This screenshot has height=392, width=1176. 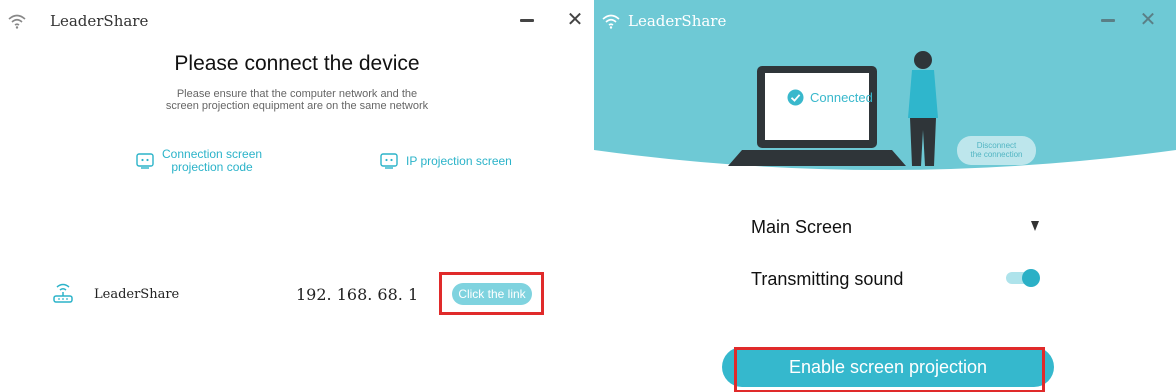 What do you see at coordinates (145, 161) in the screenshot?
I see `code-screen-icon` at bounding box center [145, 161].